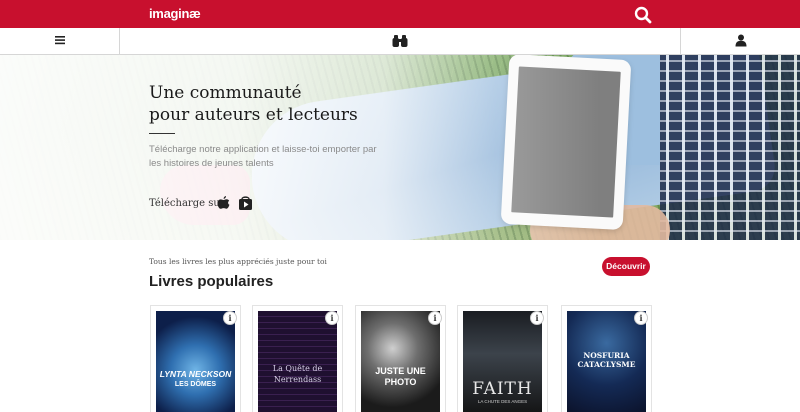  I want to click on book-card: NOSFURIA CATACLYSME i, so click(606, 358).